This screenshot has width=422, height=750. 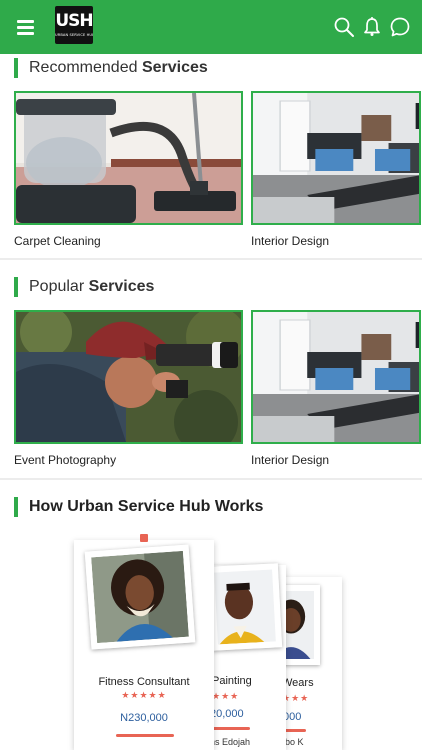 What do you see at coordinates (227, 714) in the screenshot?
I see `provider-price: 20,000` at bounding box center [227, 714].